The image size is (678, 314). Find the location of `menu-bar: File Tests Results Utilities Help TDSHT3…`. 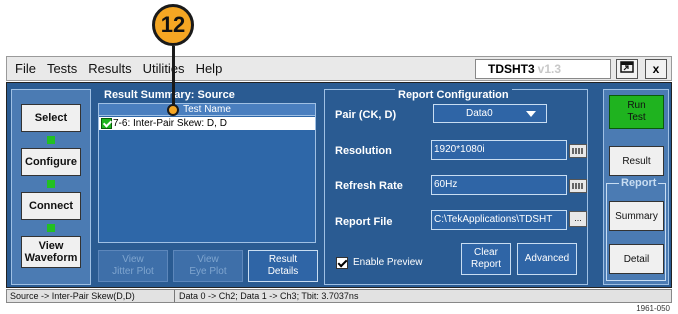

menu-bar: File Tests Results Utilities Help TDSHT3… is located at coordinates (339, 68).